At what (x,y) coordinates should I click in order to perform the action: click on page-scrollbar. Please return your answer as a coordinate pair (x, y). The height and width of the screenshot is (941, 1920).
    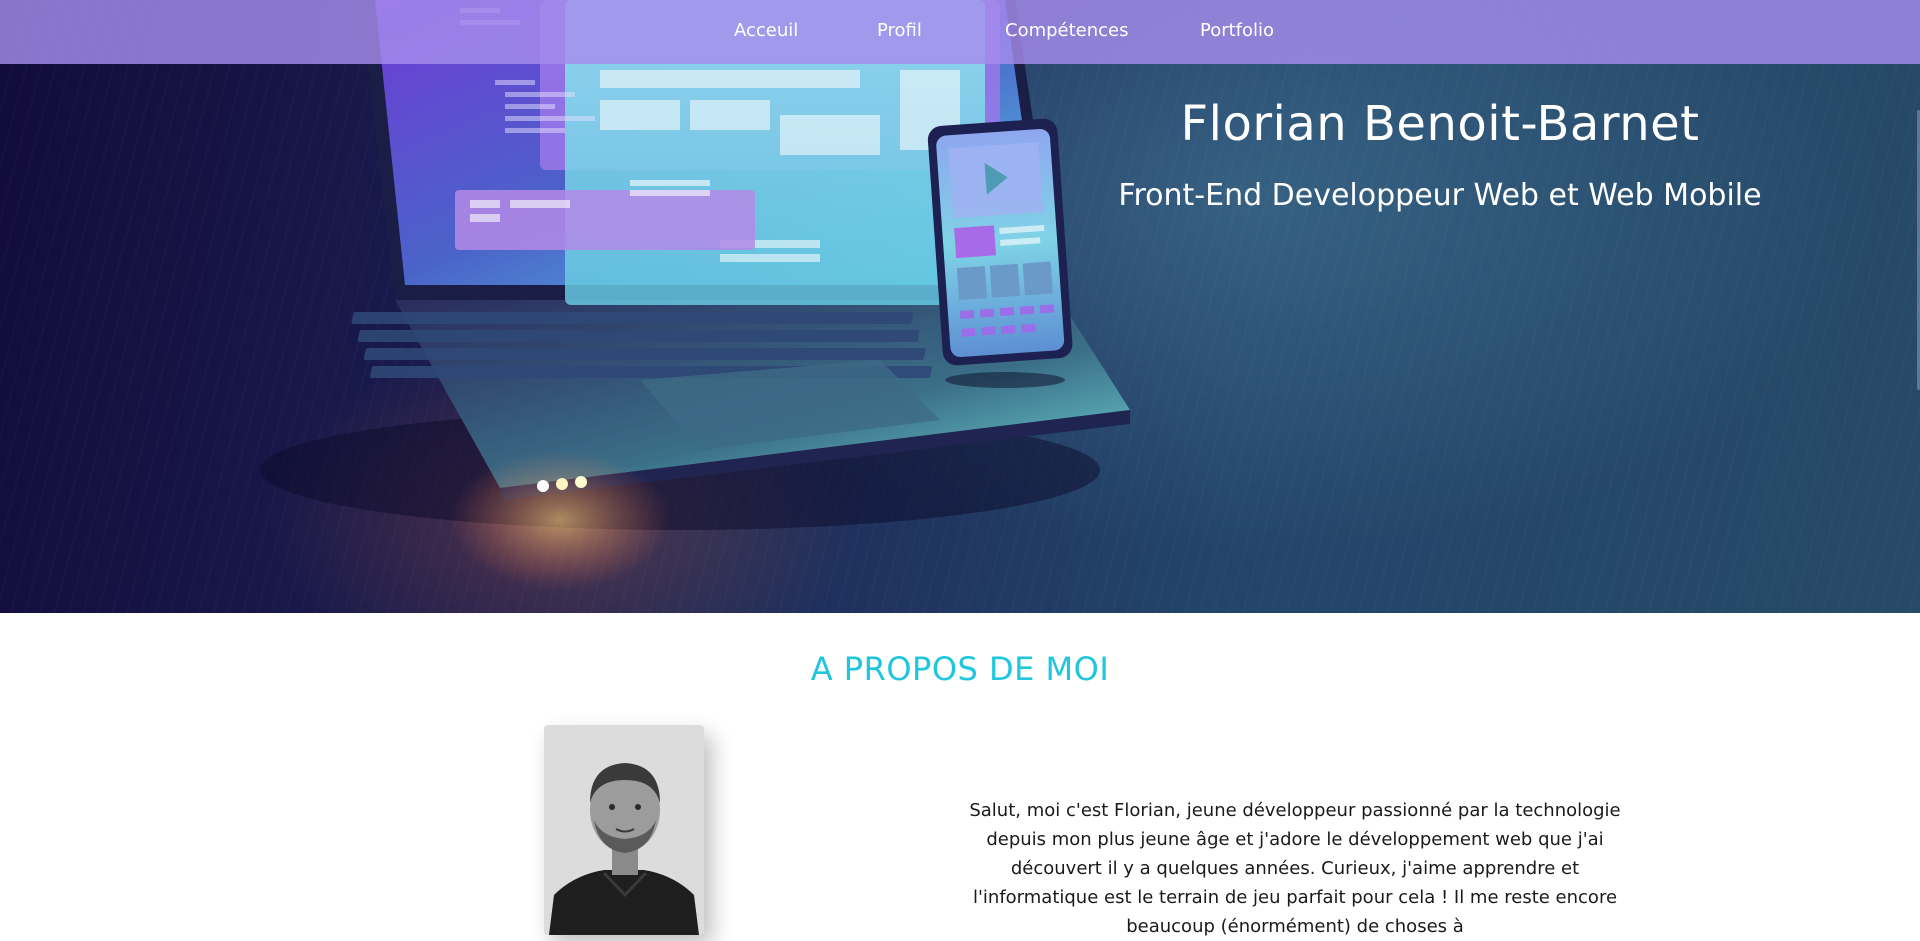
    Looking at the image, I should click on (1918, 459).